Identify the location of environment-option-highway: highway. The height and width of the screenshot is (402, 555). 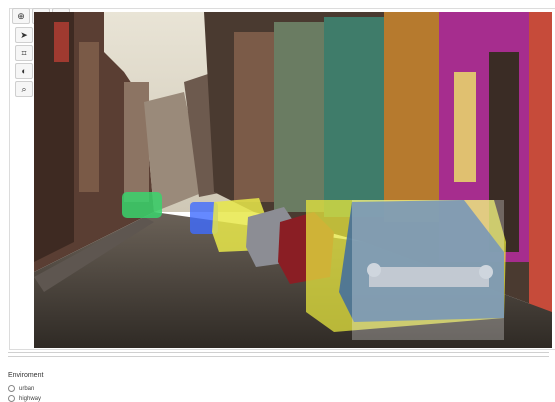
(24, 398).